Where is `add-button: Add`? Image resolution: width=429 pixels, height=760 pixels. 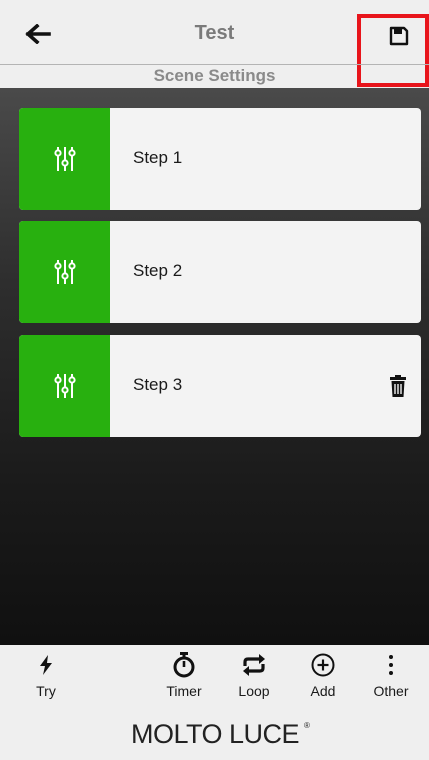
add-button: Add is located at coordinates (323, 675).